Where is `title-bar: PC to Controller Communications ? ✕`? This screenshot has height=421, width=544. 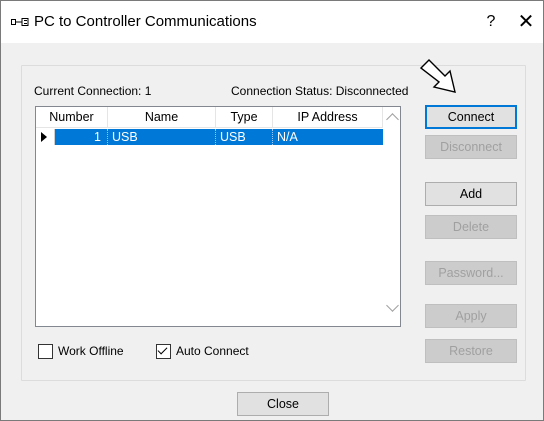 title-bar: PC to Controller Communications ? ✕ is located at coordinates (272, 22).